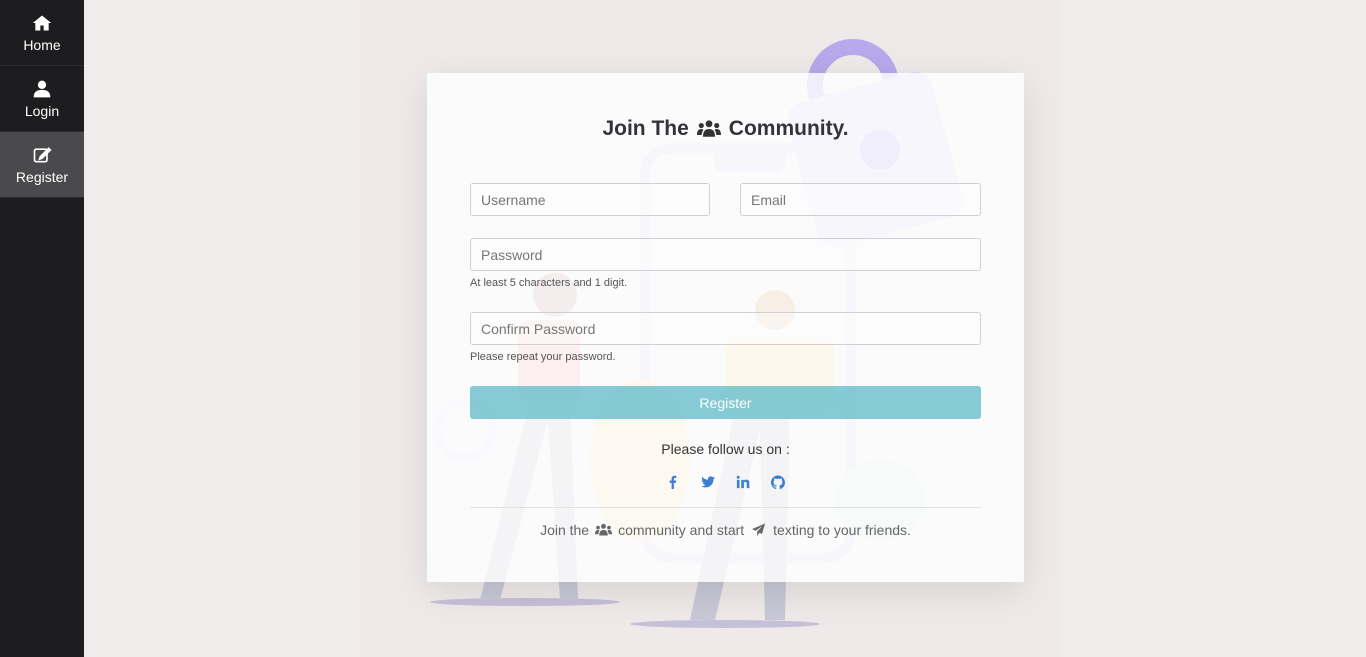  I want to click on social-links, so click(725, 481).